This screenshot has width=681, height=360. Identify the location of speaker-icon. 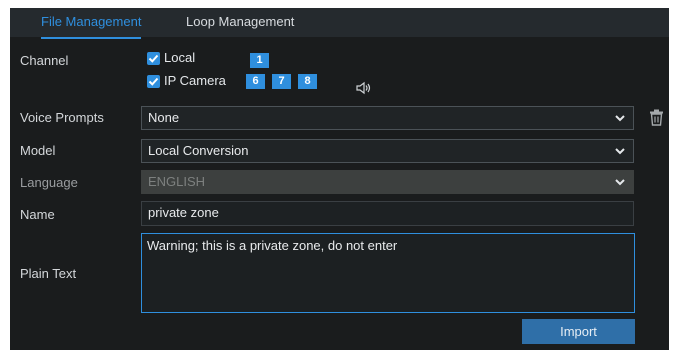
(364, 88).